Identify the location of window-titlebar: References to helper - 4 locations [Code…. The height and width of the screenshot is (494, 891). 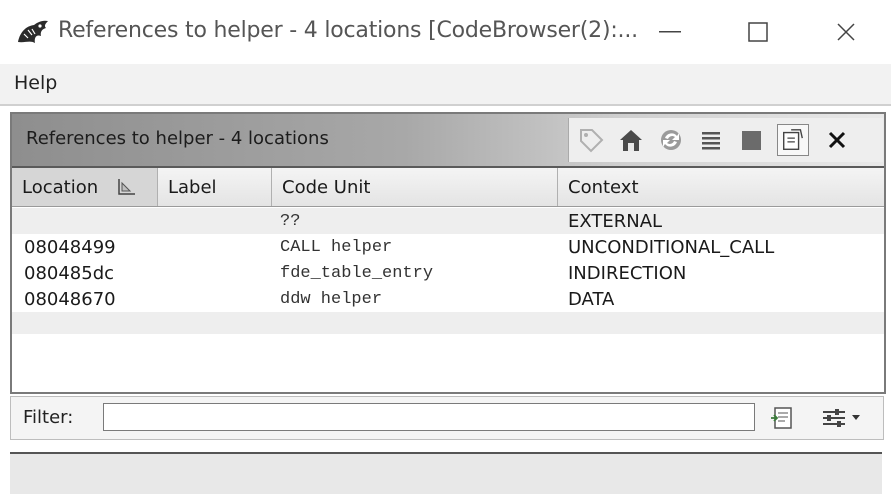
(445, 32).